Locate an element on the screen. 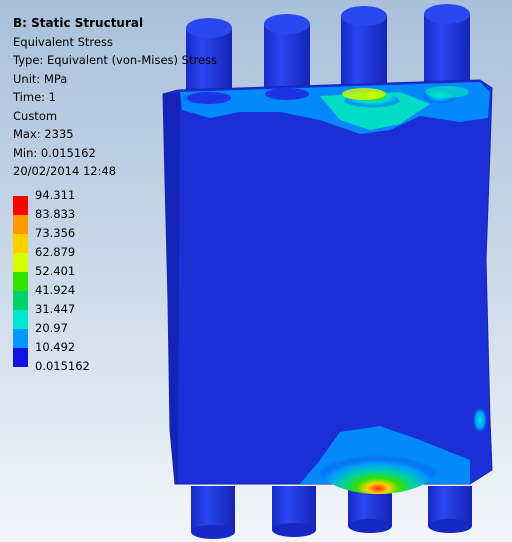 This screenshot has height=542, width=512. result-time: Time: 1 is located at coordinates (34, 97).